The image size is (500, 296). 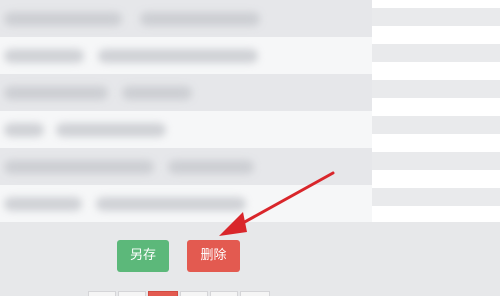 What do you see at coordinates (213, 256) in the screenshot?
I see `delete-button: 删除` at bounding box center [213, 256].